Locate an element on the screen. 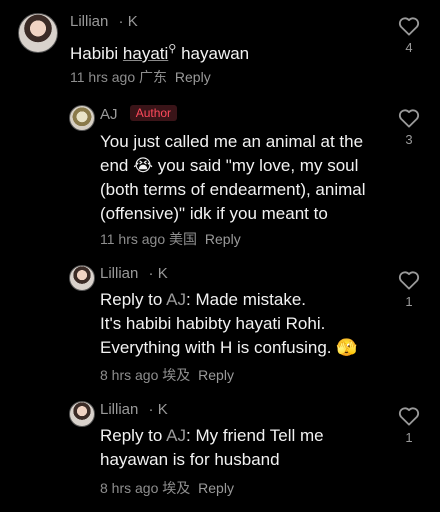 The image size is (440, 512). author-badge: Author is located at coordinates (153, 113).